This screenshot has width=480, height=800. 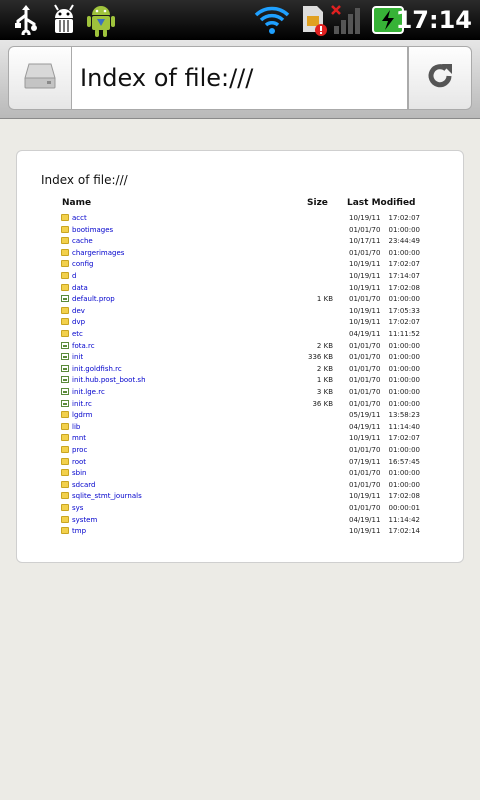 What do you see at coordinates (79, 218) in the screenshot?
I see `entry-link: acct` at bounding box center [79, 218].